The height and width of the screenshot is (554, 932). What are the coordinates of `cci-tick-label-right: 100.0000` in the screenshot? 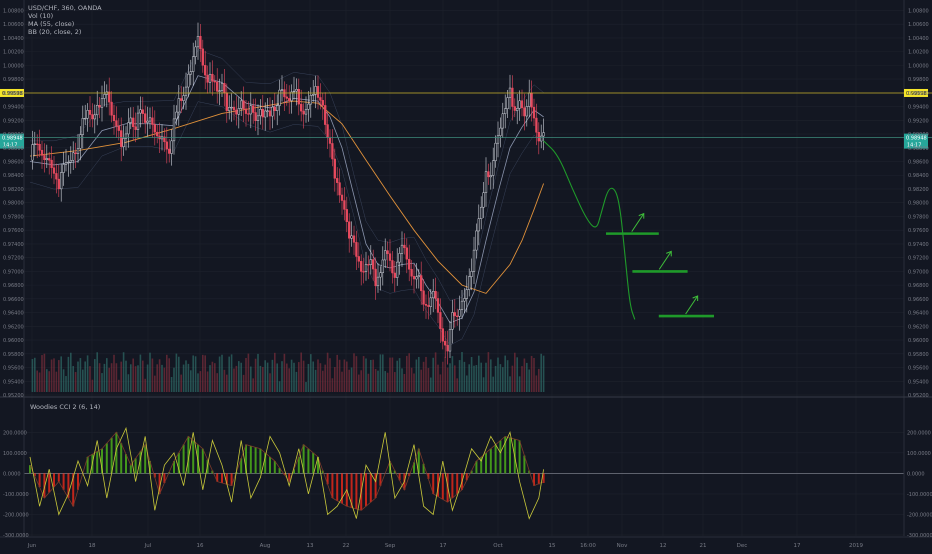 It's located at (919, 454).